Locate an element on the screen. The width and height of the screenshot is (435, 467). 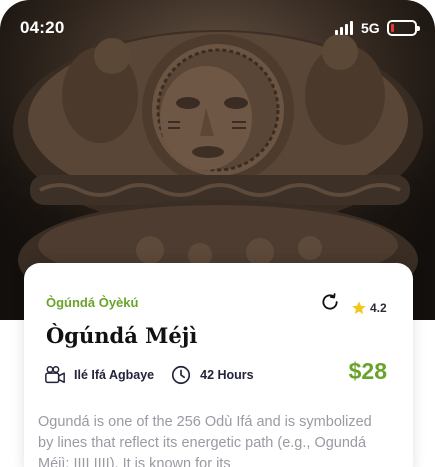
clock-icon is located at coordinates (181, 375).